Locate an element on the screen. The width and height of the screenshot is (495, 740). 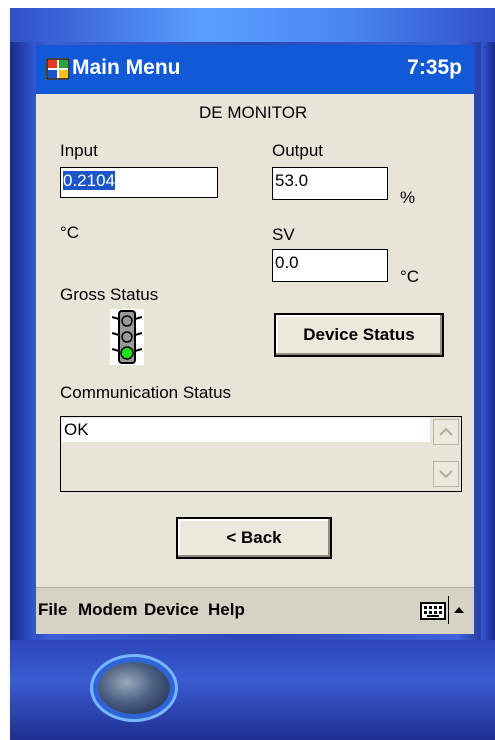
clock-time: 7:35p is located at coordinates (434, 68).